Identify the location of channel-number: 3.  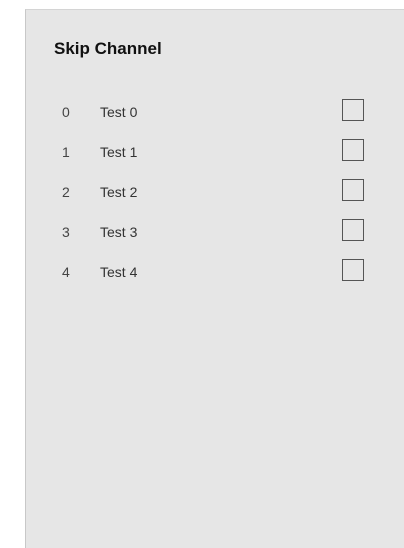
(66, 232).